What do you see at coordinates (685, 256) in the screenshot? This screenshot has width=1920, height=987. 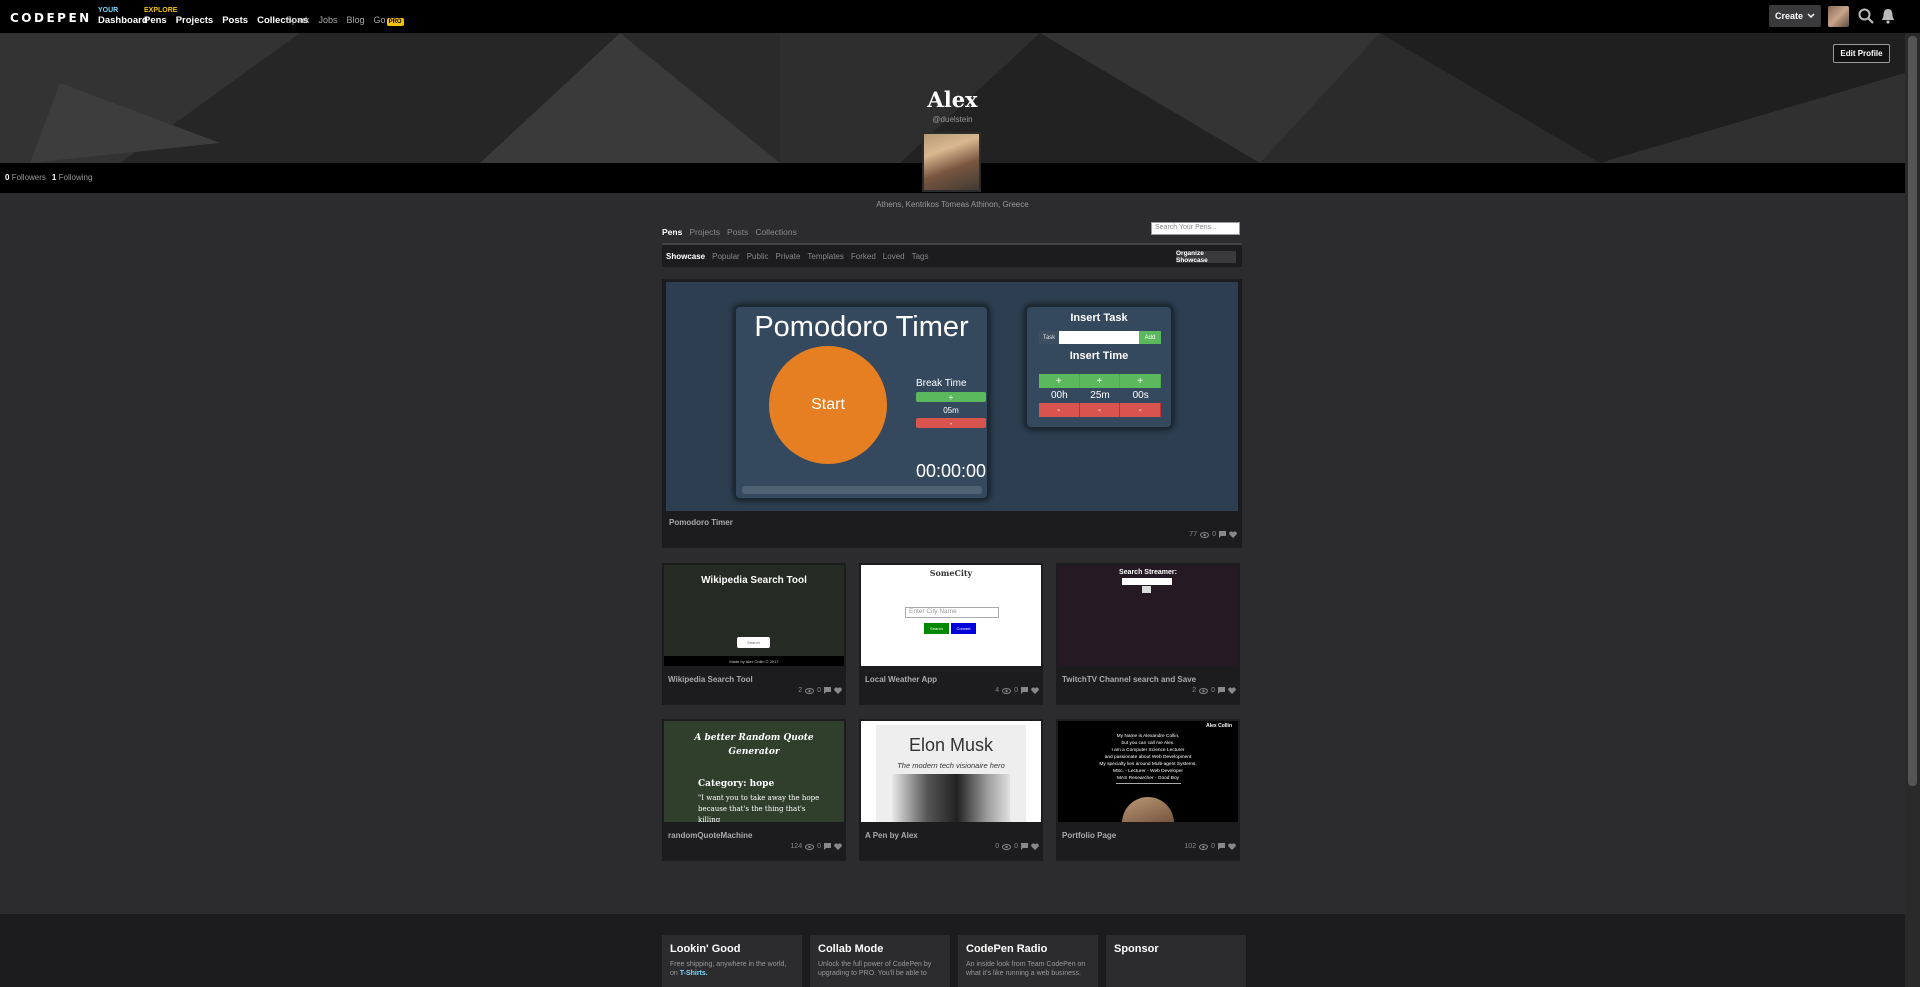 I see `subtab-showcase: Showcase` at bounding box center [685, 256].